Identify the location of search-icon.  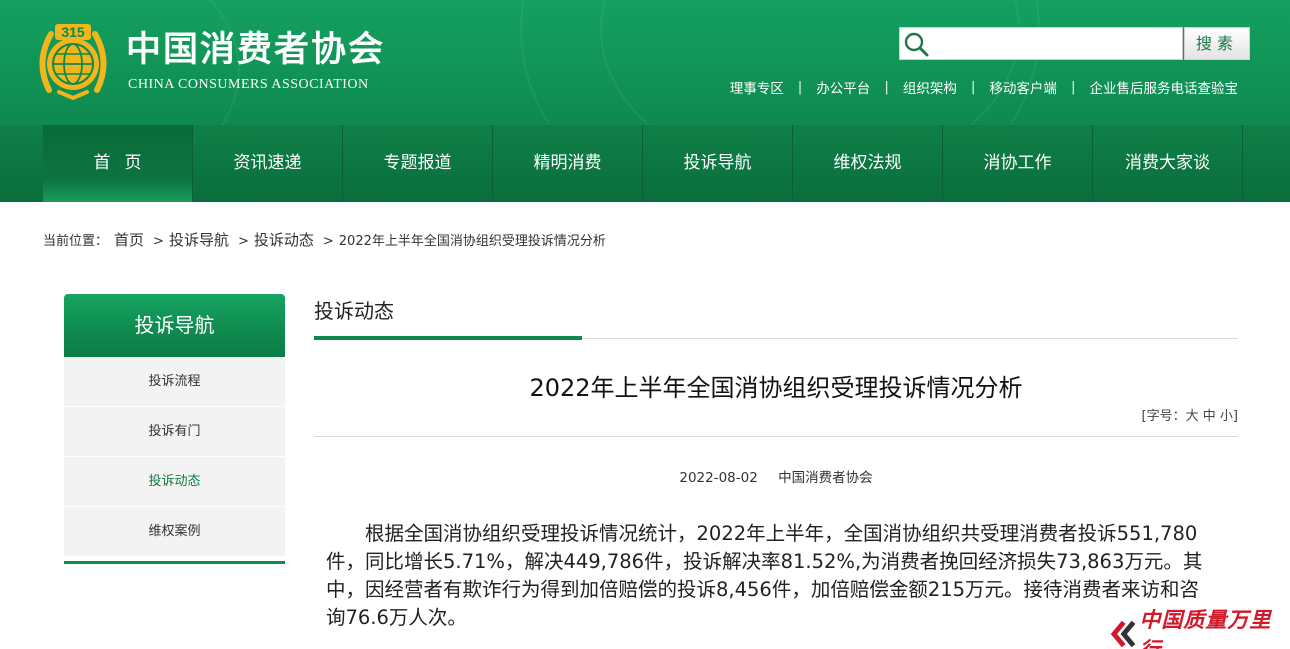
(916, 44).